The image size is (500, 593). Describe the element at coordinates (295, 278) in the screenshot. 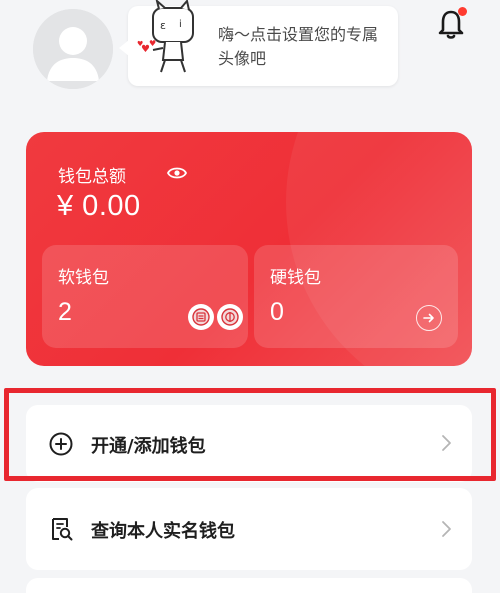

I see `hard-wallet-label: 硬钱包` at that location.